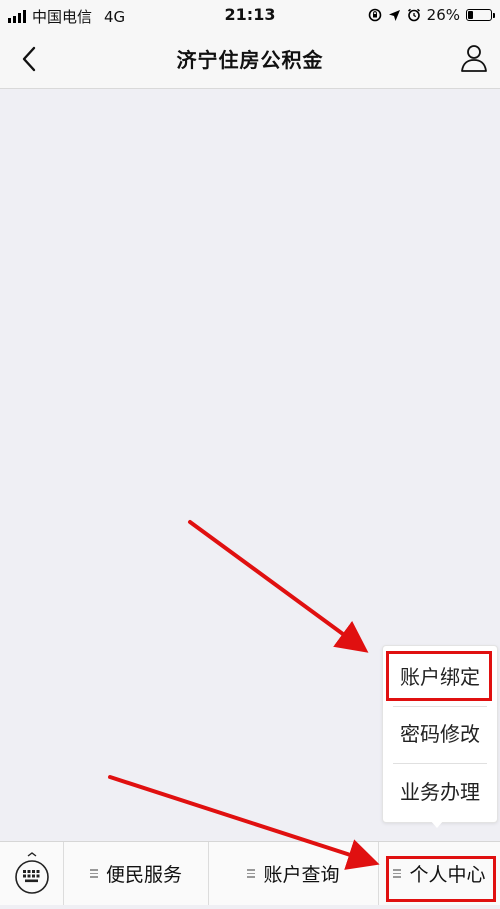  I want to click on annotation-arrow-lower, so click(244, 822).